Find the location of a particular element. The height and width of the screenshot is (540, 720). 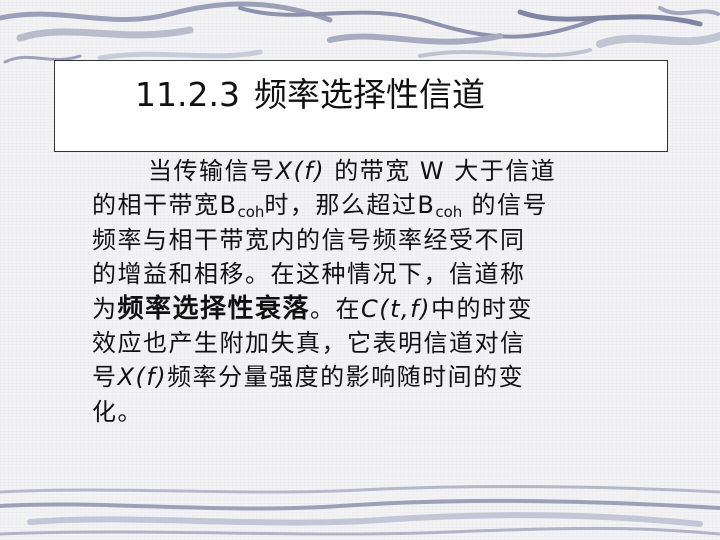

text-line-8: 化。 is located at coordinates (117, 411).